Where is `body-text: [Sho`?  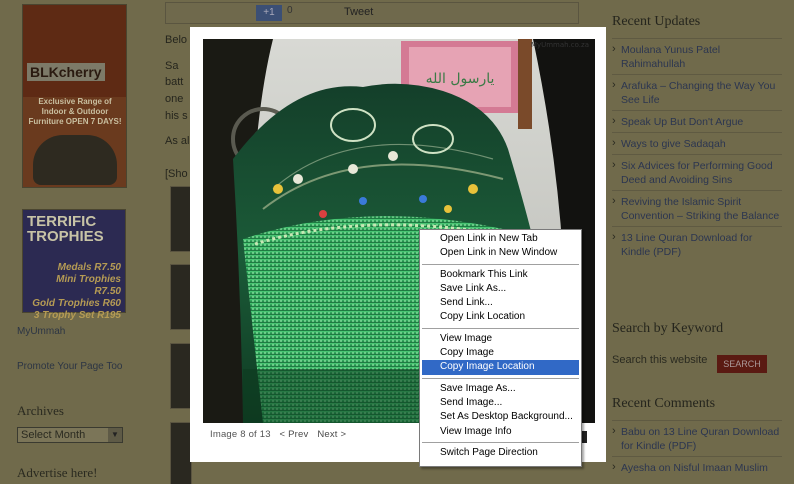 body-text: [Sho is located at coordinates (176, 174).